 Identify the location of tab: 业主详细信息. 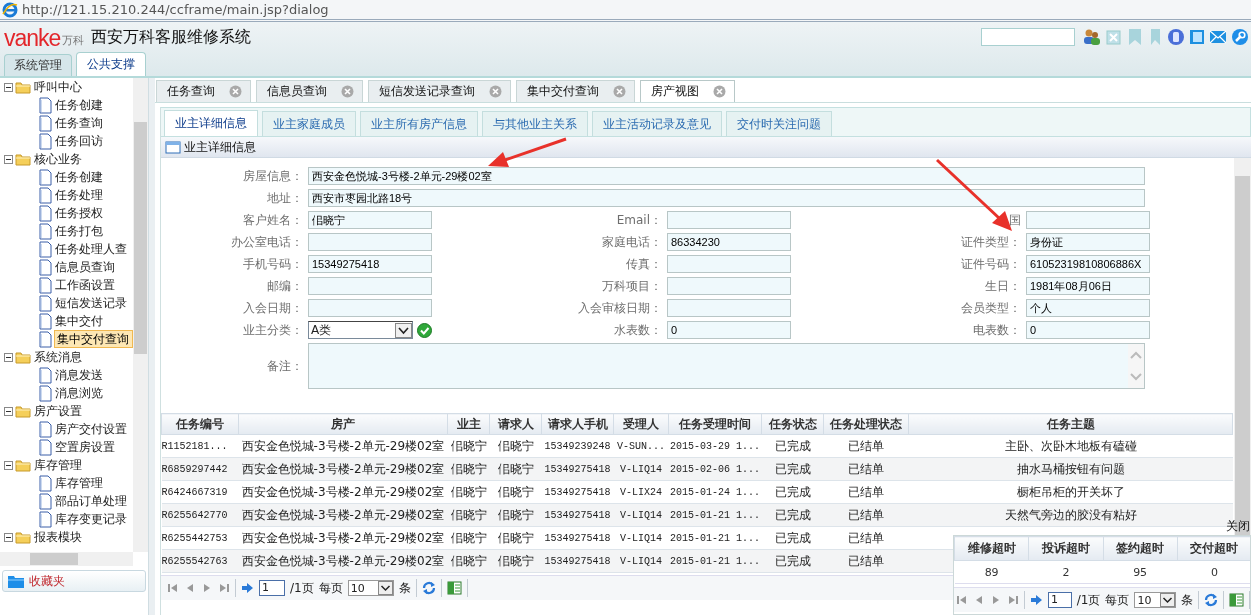
(211, 123).